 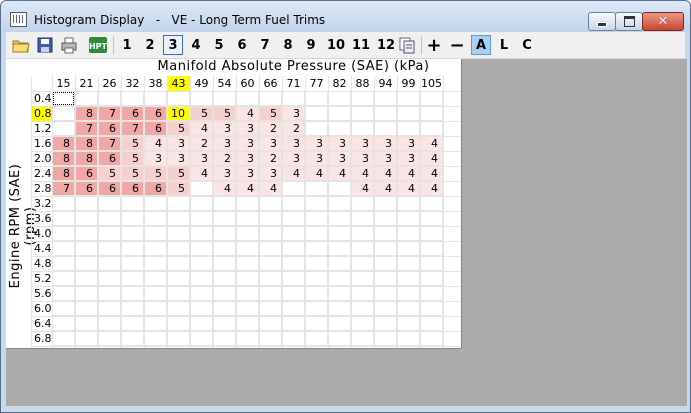 I want to click on mode-l-button: L, so click(x=504, y=45).